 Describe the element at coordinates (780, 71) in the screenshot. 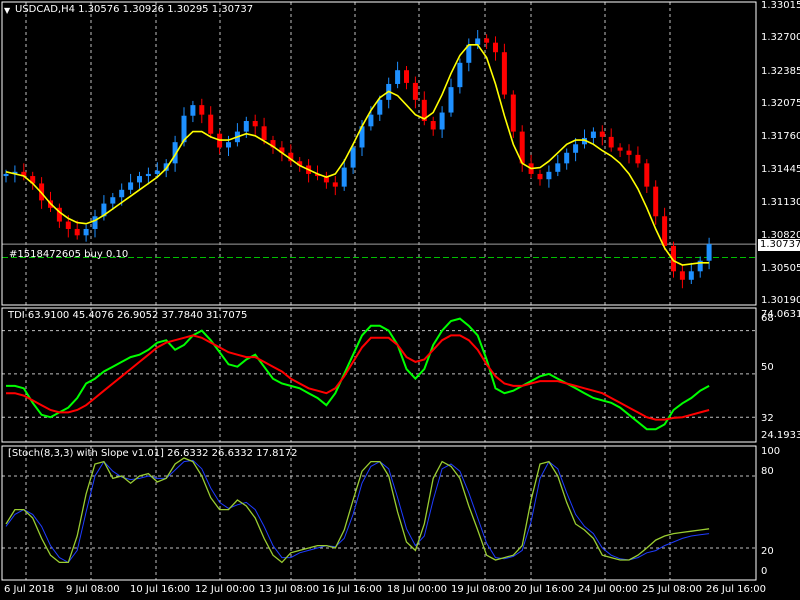

I see `price-axis-label: 1.32385` at that location.